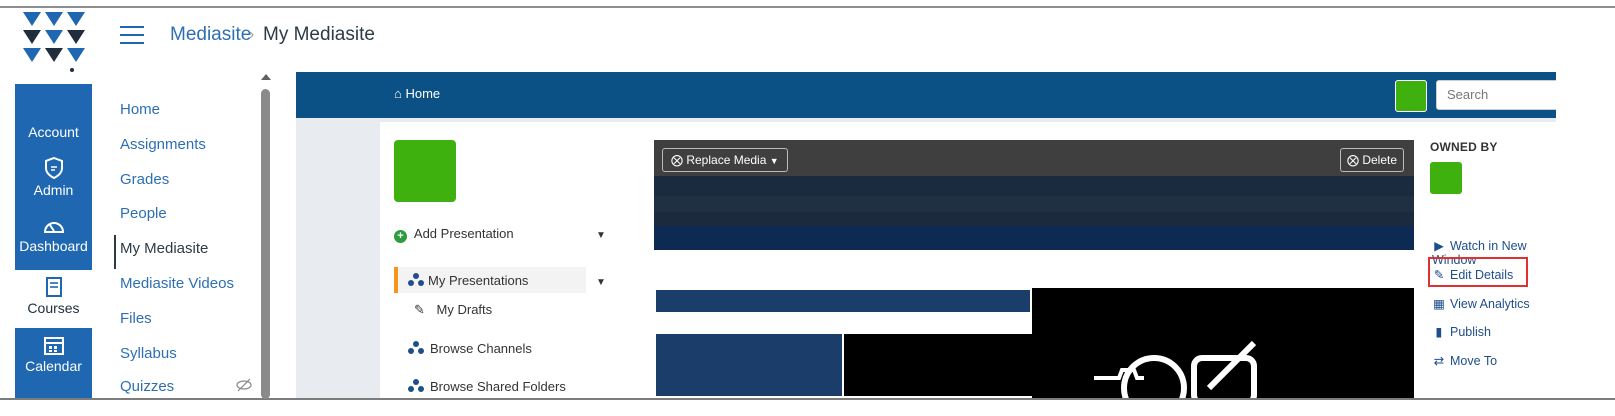  I want to click on my-presentations-item: My Presentations, so click(478, 280).